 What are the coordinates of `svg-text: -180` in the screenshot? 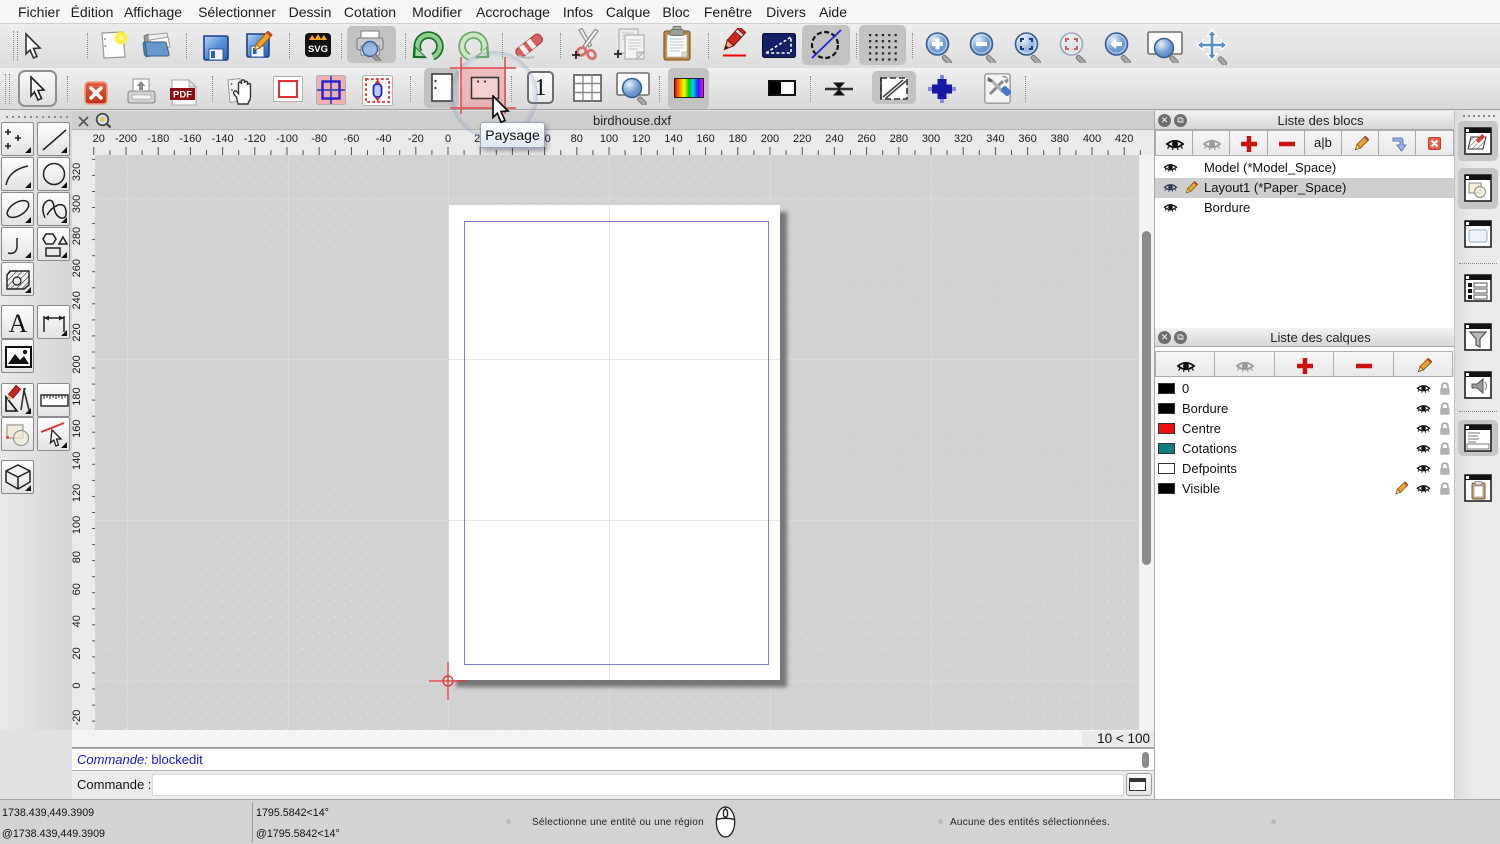 It's located at (158, 139).